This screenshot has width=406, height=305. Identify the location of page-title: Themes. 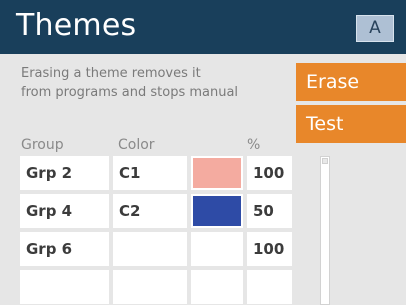
(76, 25).